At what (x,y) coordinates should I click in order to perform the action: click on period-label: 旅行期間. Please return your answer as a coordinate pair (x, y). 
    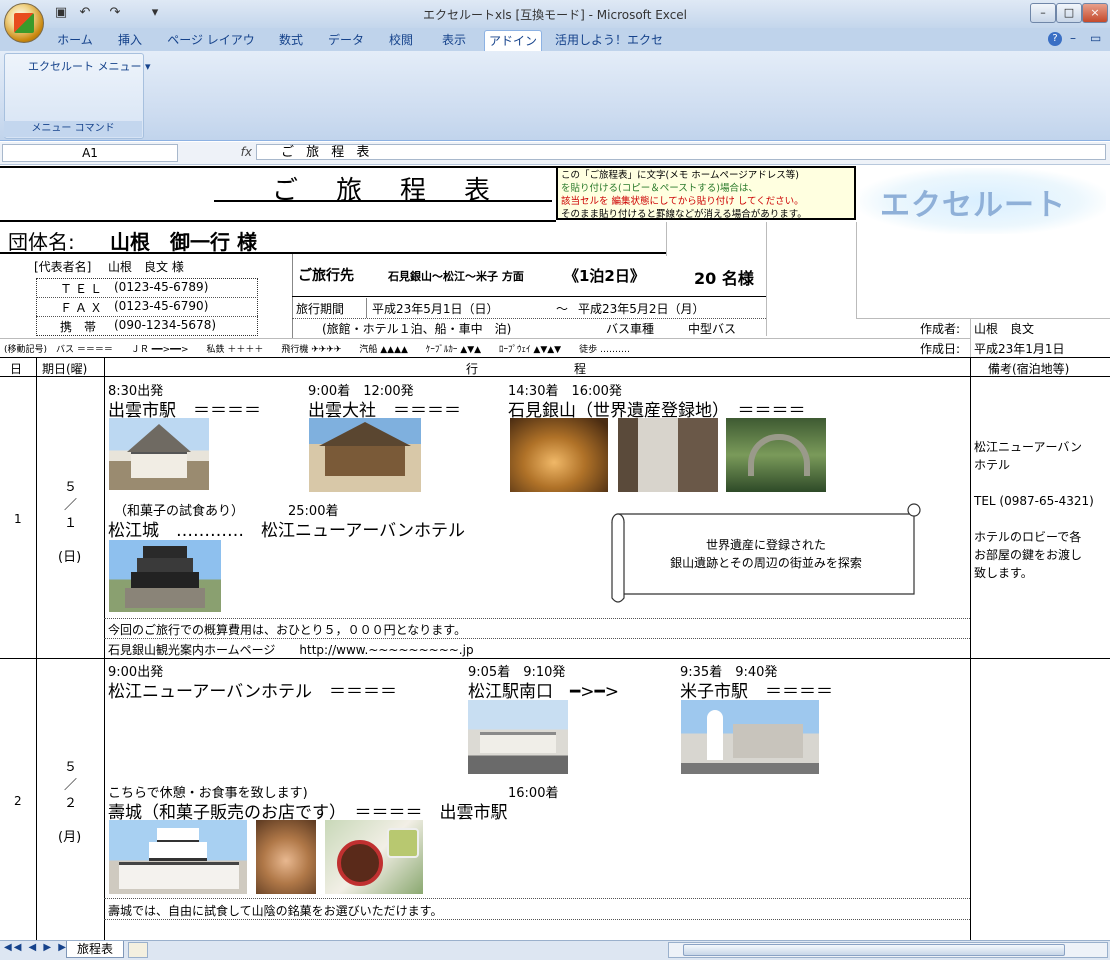
    Looking at the image, I should click on (320, 309).